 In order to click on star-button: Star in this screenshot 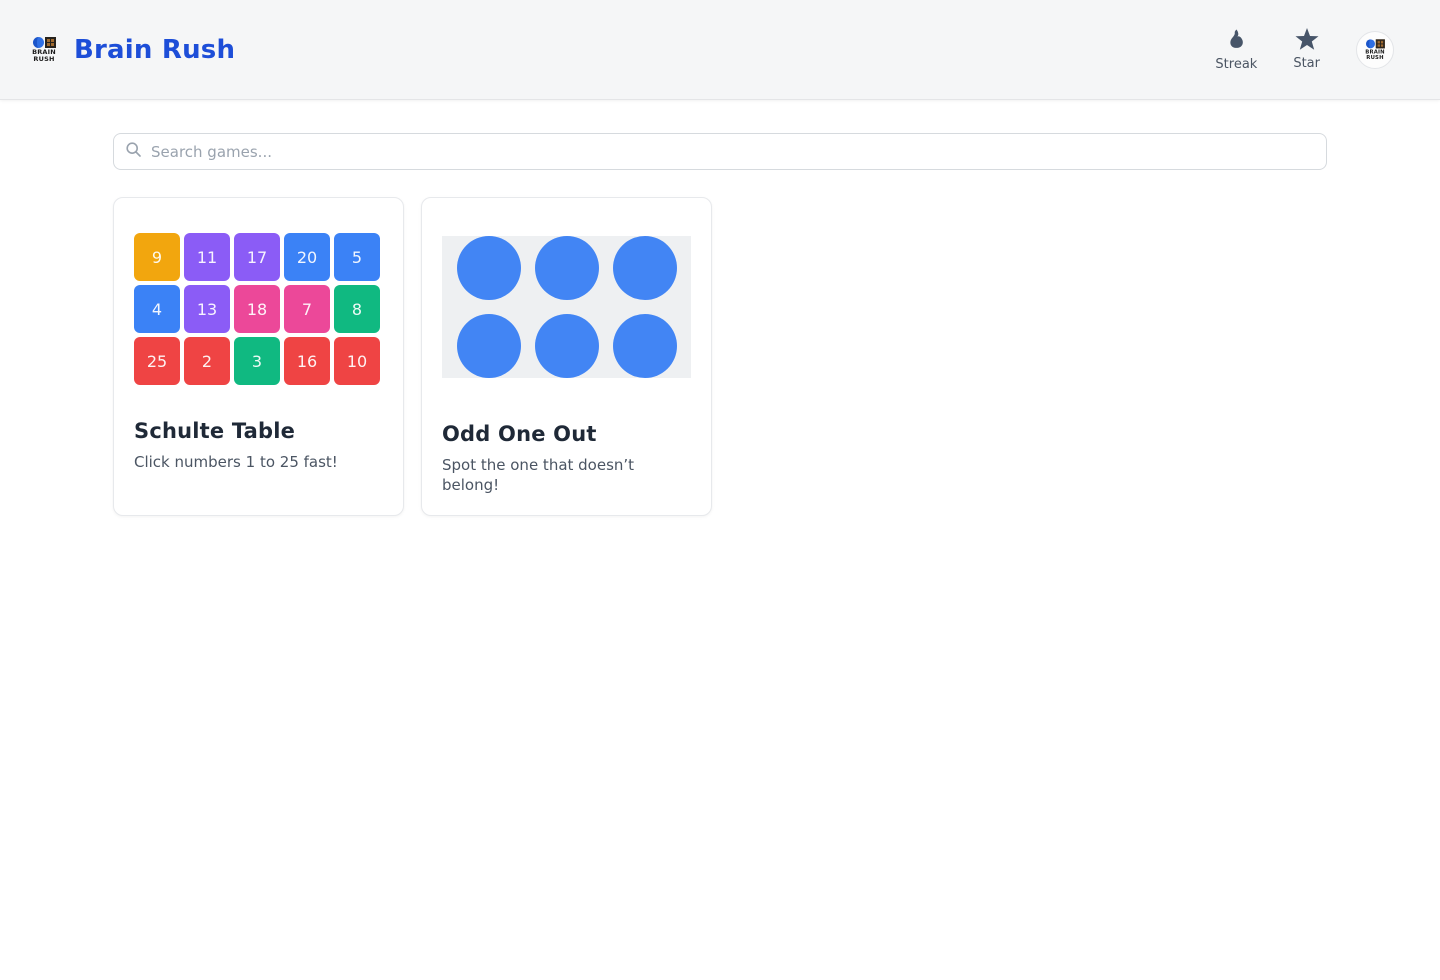, I will do `click(1306, 49)`.